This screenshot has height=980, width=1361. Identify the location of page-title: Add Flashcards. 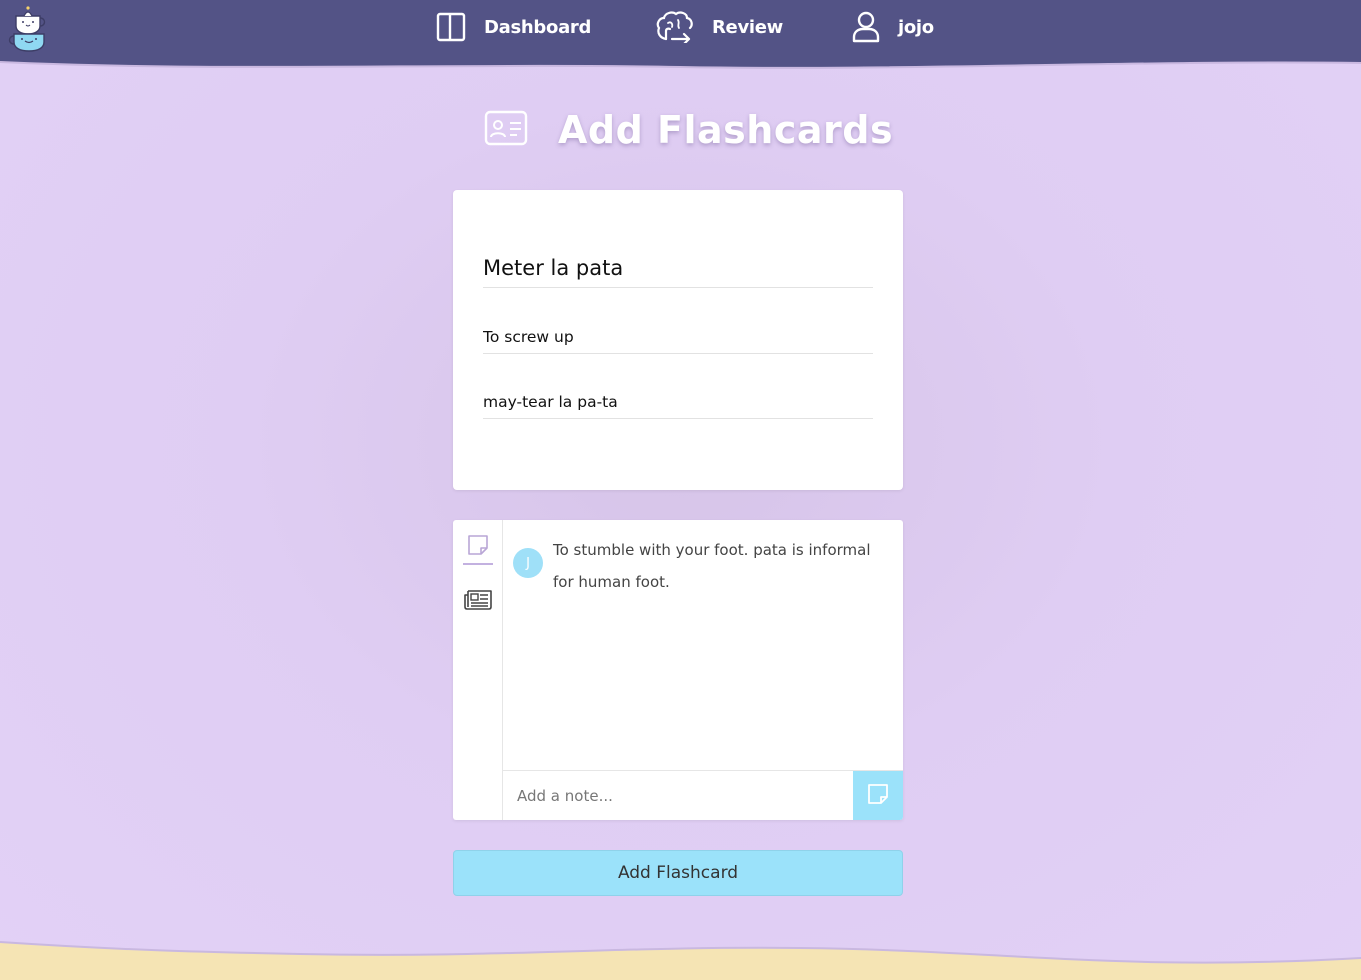
(726, 130).